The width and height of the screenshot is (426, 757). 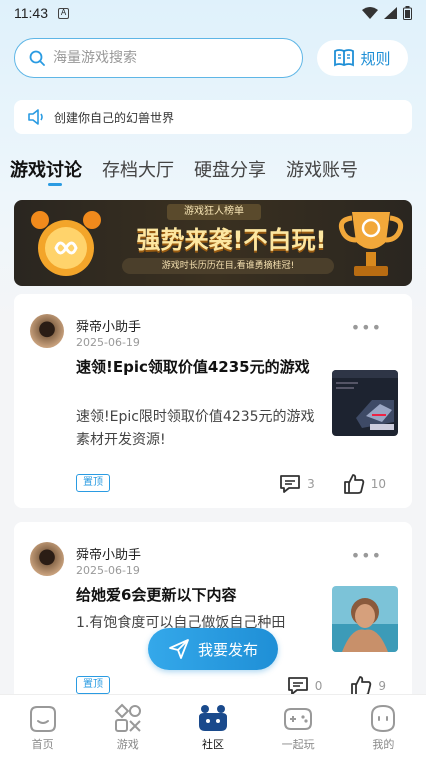 I want to click on send-icon, so click(x=179, y=649).